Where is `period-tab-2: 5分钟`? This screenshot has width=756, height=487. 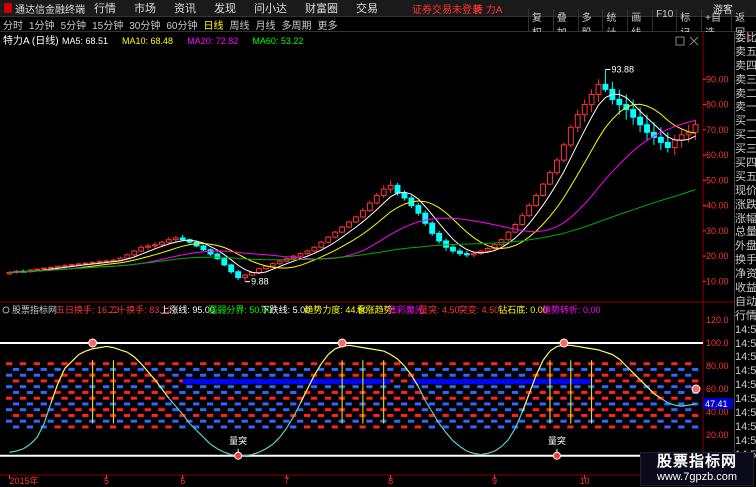 period-tab-2: 5分钟 is located at coordinates (74, 24).